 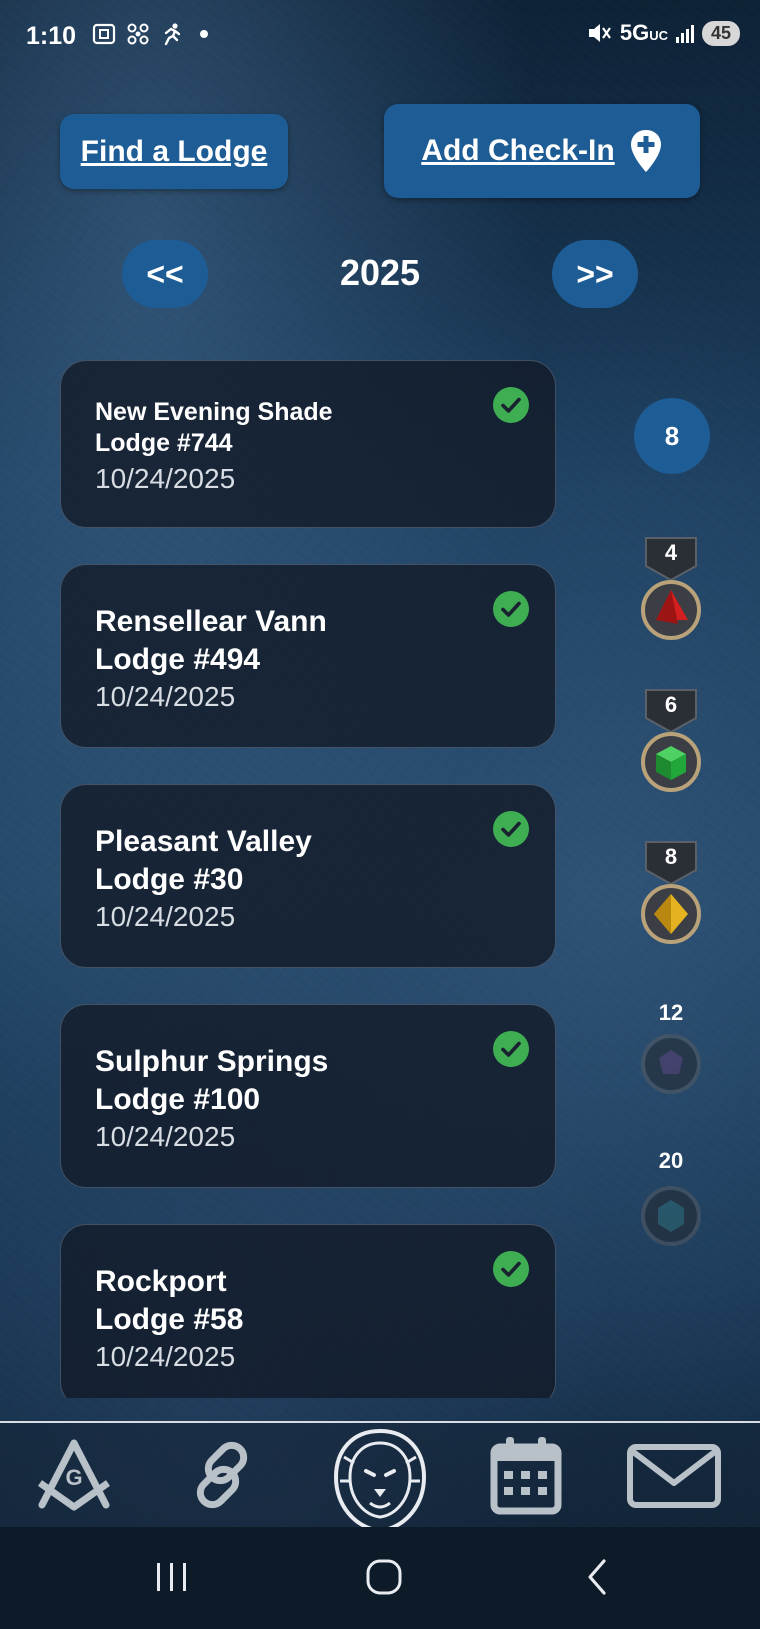 I want to click on previous-year-button: <<, so click(x=165, y=274).